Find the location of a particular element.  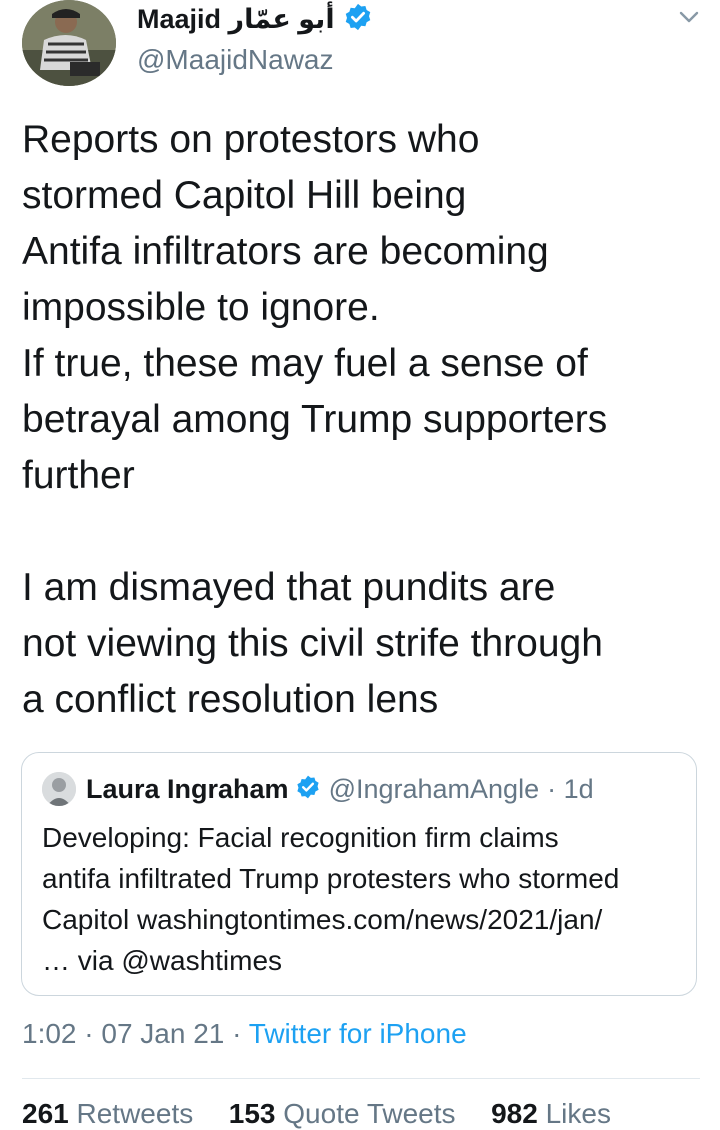

likes-label: Likes is located at coordinates (578, 1113).